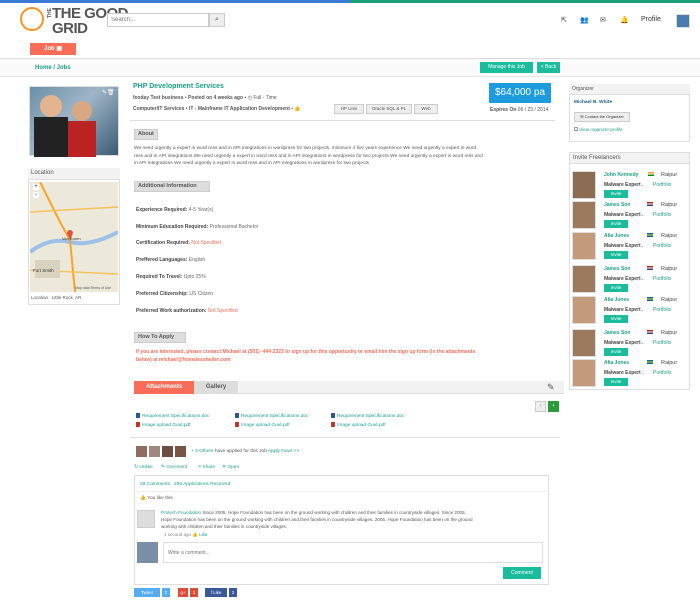 Image resolution: width=700 pixels, height=603 pixels. What do you see at coordinates (522, 573) in the screenshot?
I see `comment-submit-button: Comment` at bounding box center [522, 573].